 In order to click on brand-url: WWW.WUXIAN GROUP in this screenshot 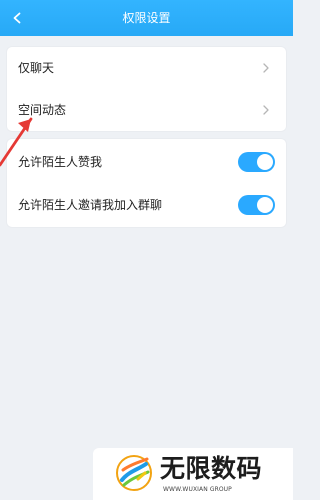, I will do `click(197, 489)`.